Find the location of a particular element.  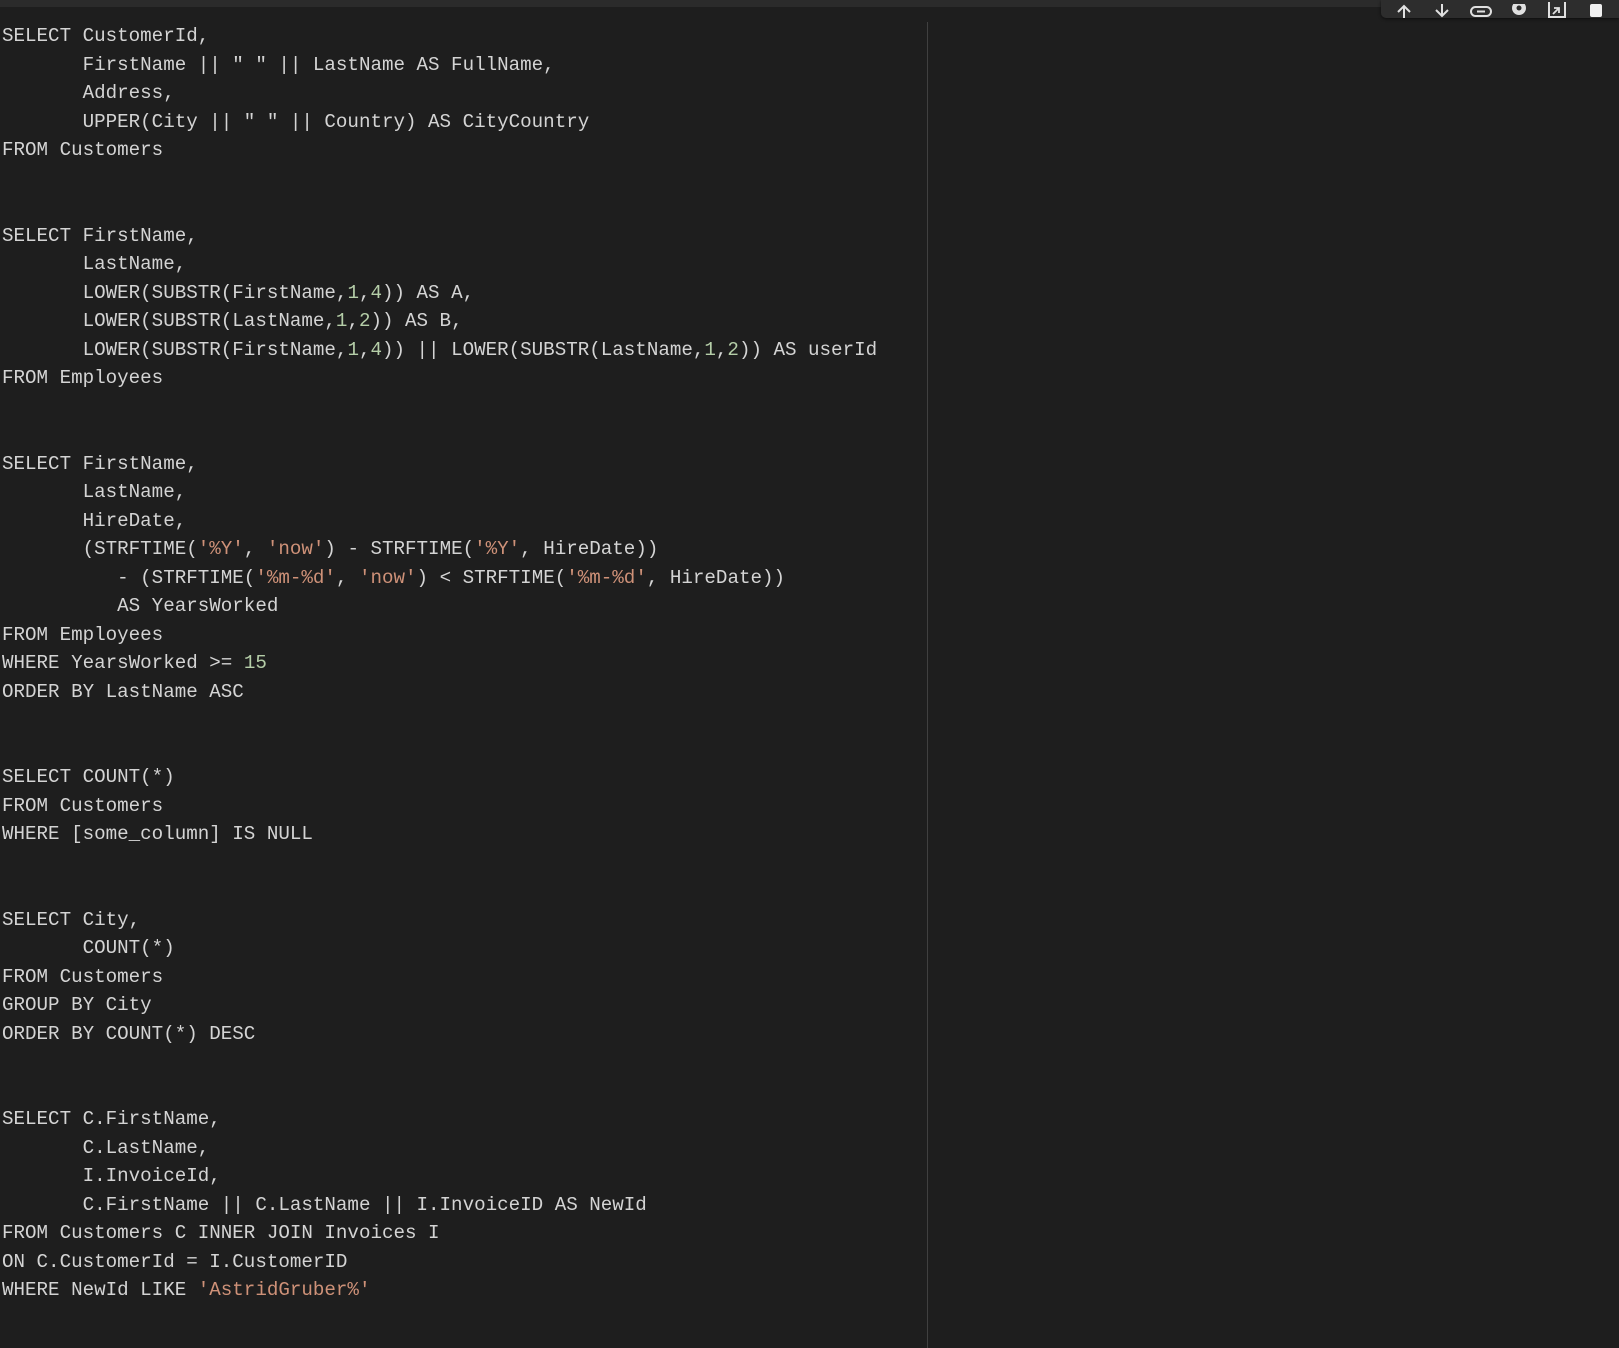

code-line: ORDER BY COUNT(*) DESC is located at coordinates (439, 1034).